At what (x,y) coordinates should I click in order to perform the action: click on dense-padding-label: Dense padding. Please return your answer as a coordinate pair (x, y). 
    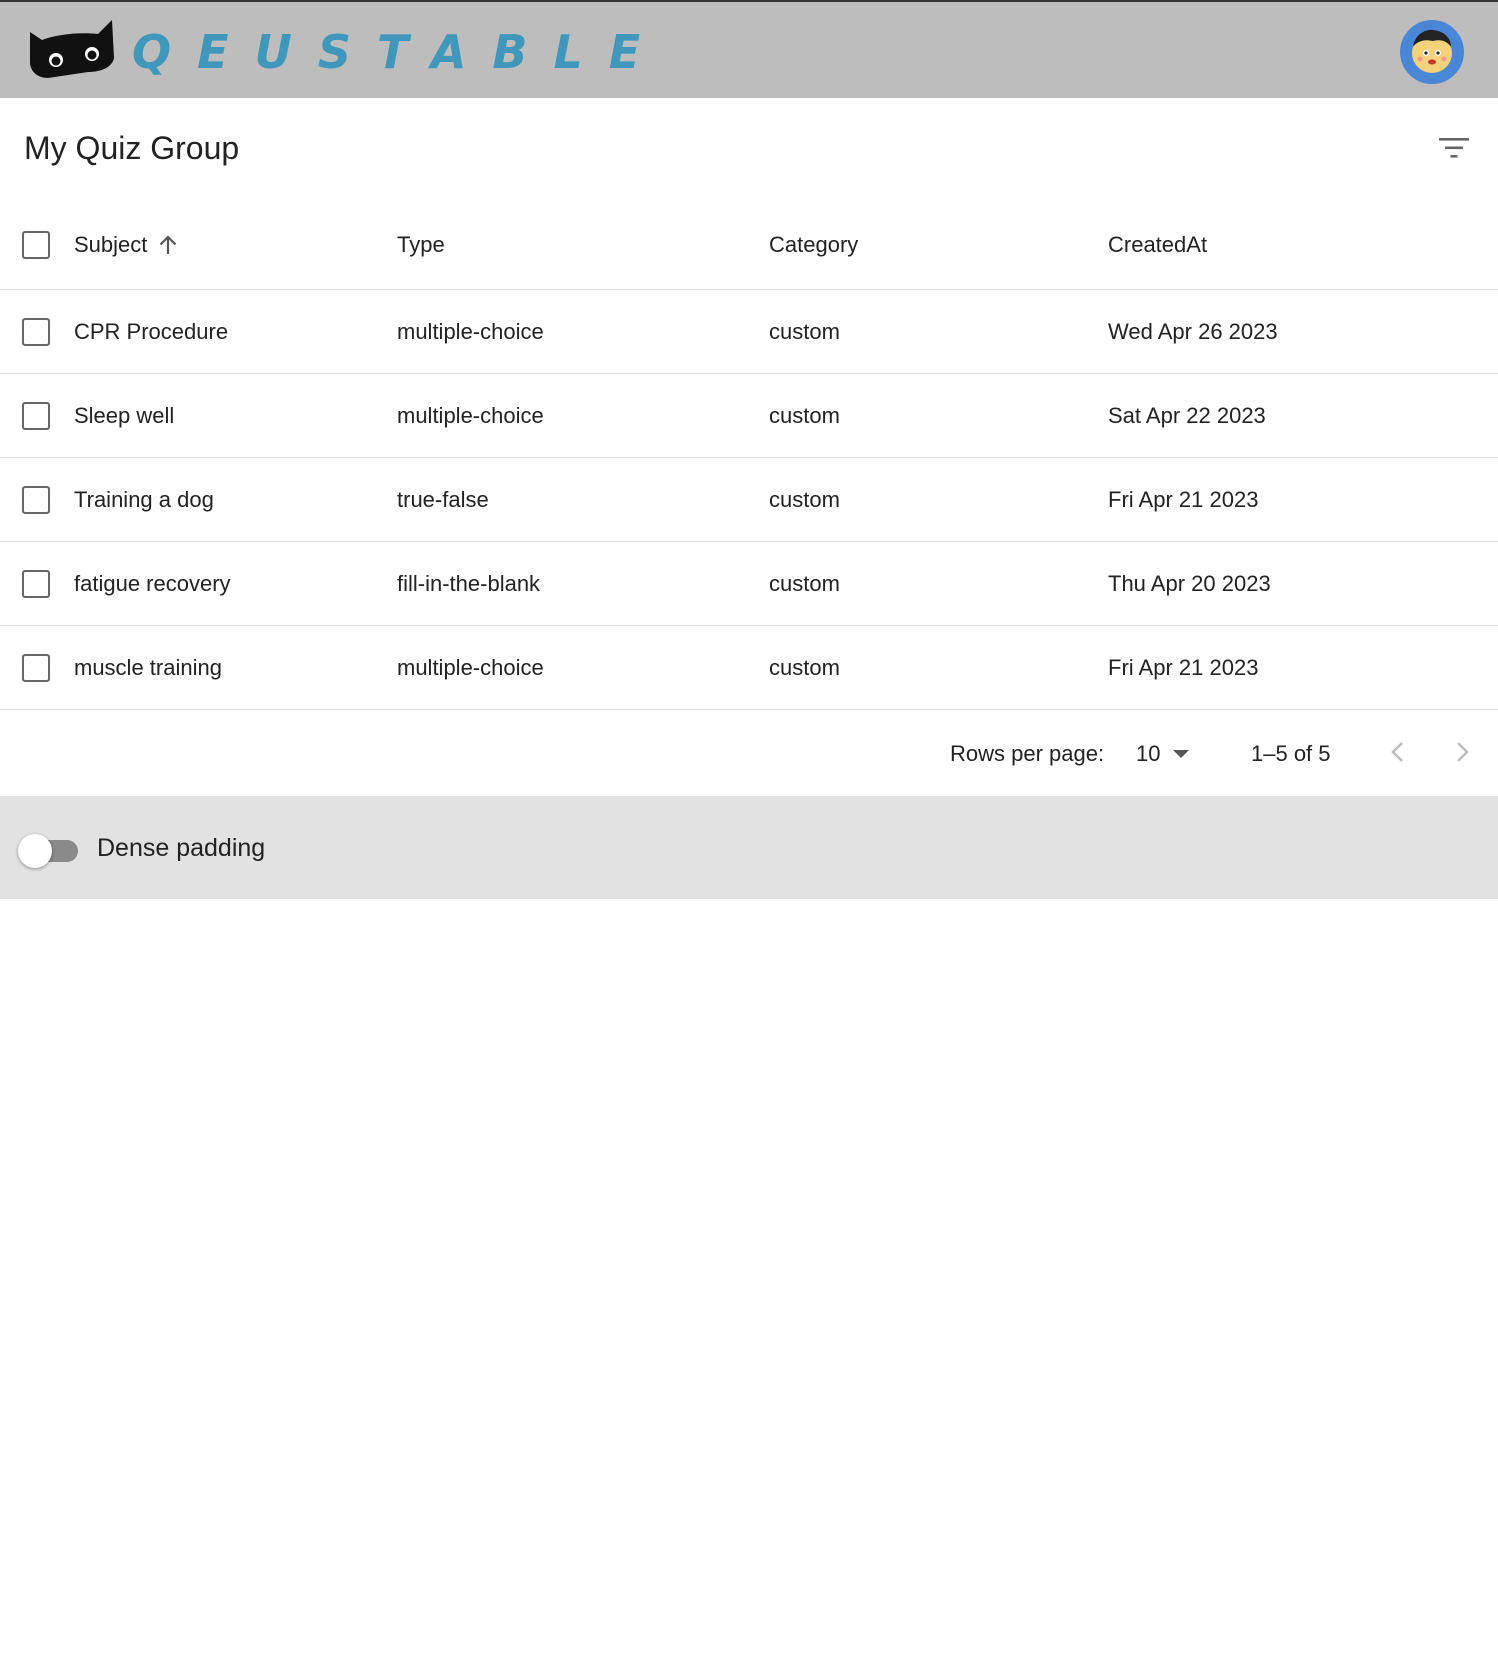
    Looking at the image, I should click on (181, 847).